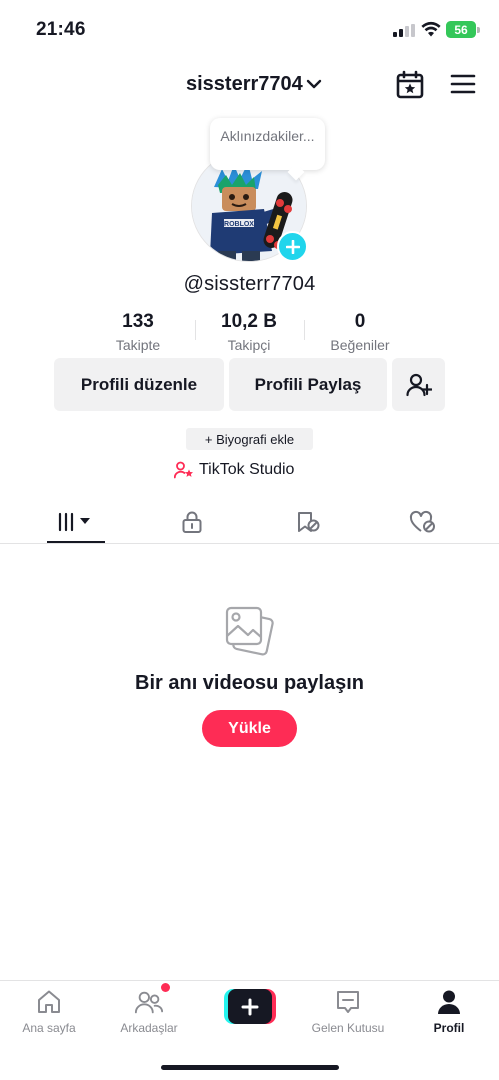 This screenshot has height=1080, width=499. I want to click on edit-profile-button: Profili düzenle, so click(139, 384).